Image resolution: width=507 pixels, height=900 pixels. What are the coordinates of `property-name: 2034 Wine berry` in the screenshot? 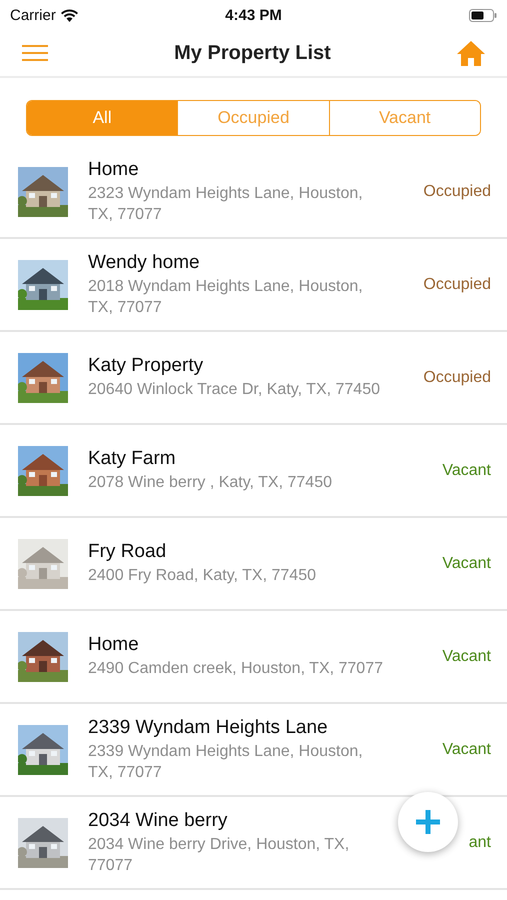 It's located at (158, 821).